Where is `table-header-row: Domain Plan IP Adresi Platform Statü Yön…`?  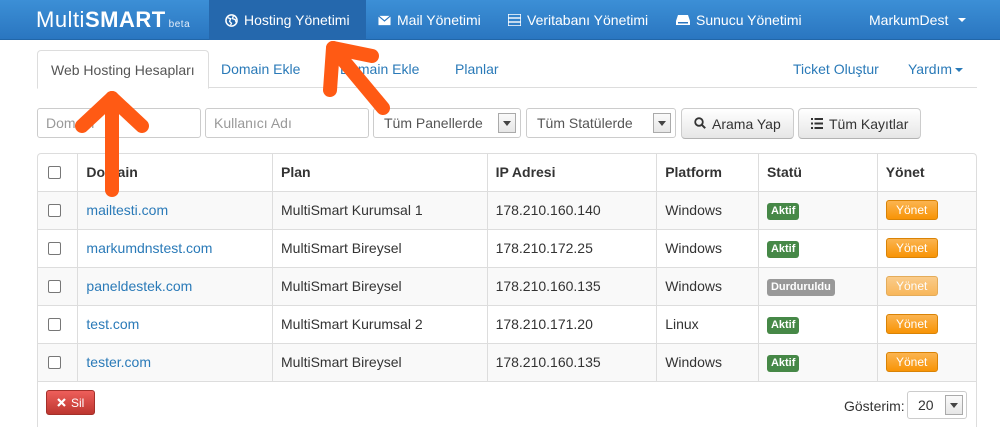 table-header-row: Domain Plan IP Adresi Platform Statü Yön… is located at coordinates (507, 172).